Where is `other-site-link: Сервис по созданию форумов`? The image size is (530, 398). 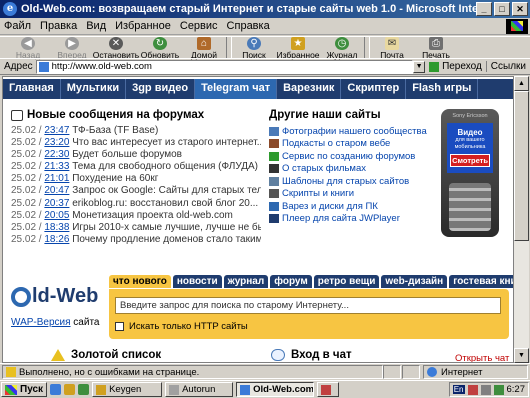 other-site-link: Сервис по созданию форумов is located at coordinates (348, 156).